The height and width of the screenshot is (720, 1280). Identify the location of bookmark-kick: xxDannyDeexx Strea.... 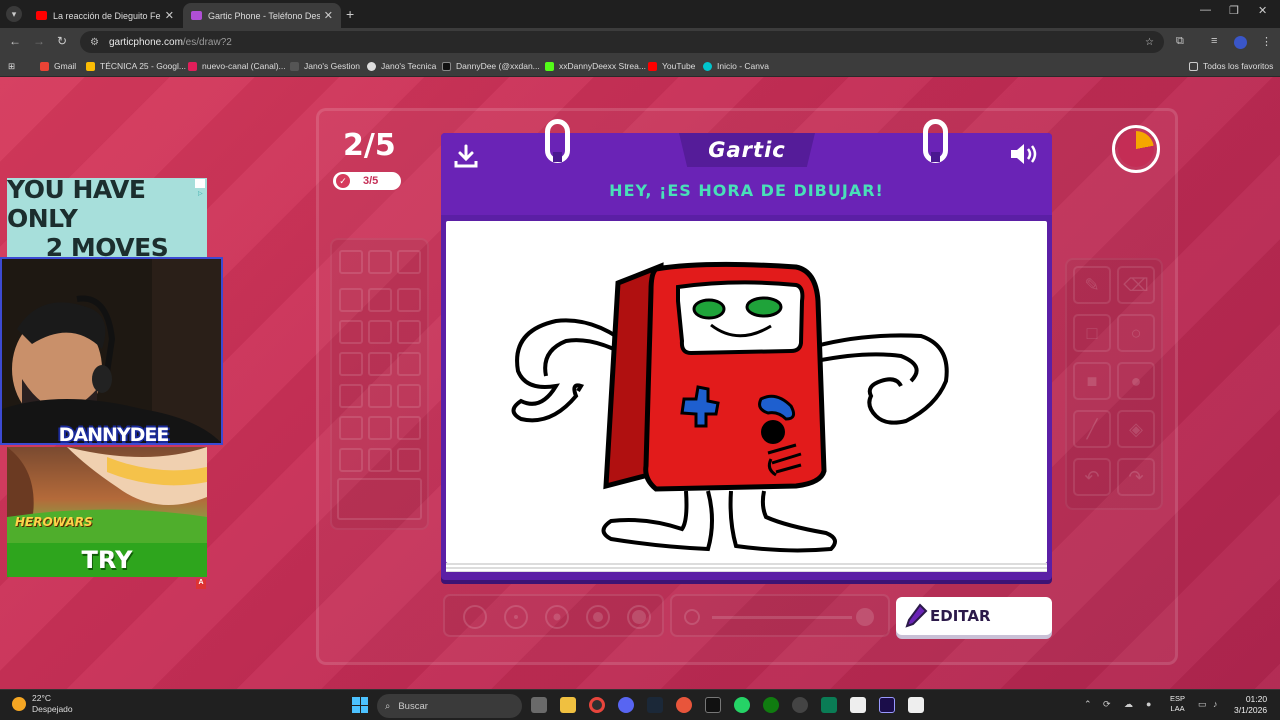
(595, 66).